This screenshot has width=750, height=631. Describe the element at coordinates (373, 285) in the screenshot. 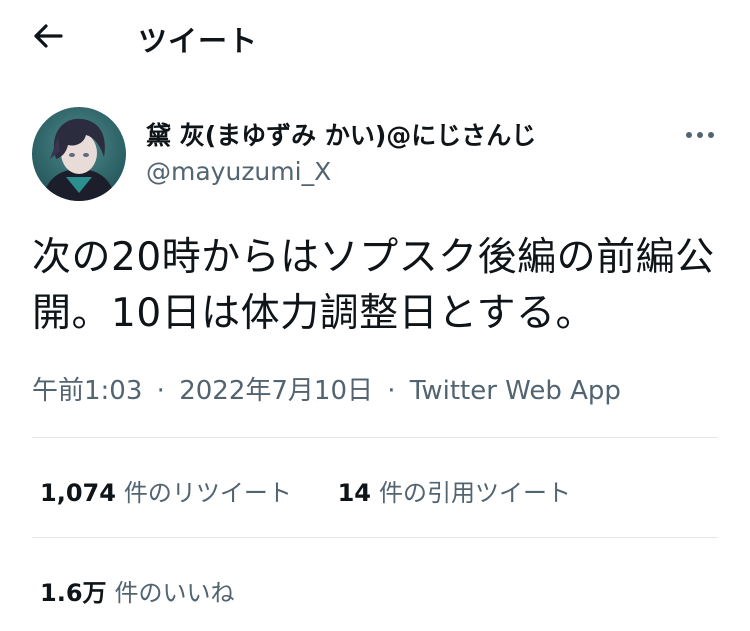

I see `tweet-text: 次の20時からはソプスク後編の前編公開。10日は体力調整日とする。` at that location.